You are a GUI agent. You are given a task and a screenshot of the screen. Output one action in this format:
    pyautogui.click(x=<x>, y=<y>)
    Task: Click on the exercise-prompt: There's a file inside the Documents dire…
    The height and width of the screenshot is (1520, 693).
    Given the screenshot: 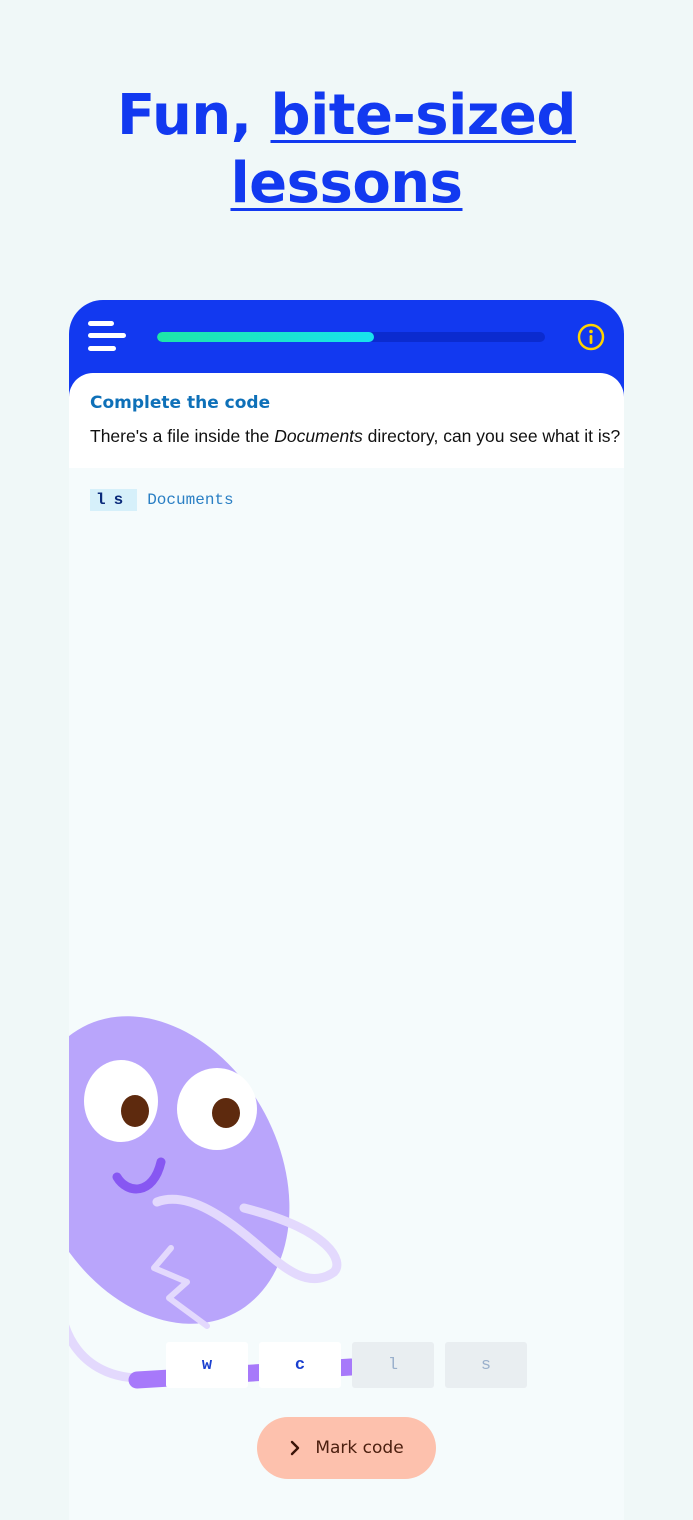 What is the action you would take?
    pyautogui.click(x=355, y=436)
    